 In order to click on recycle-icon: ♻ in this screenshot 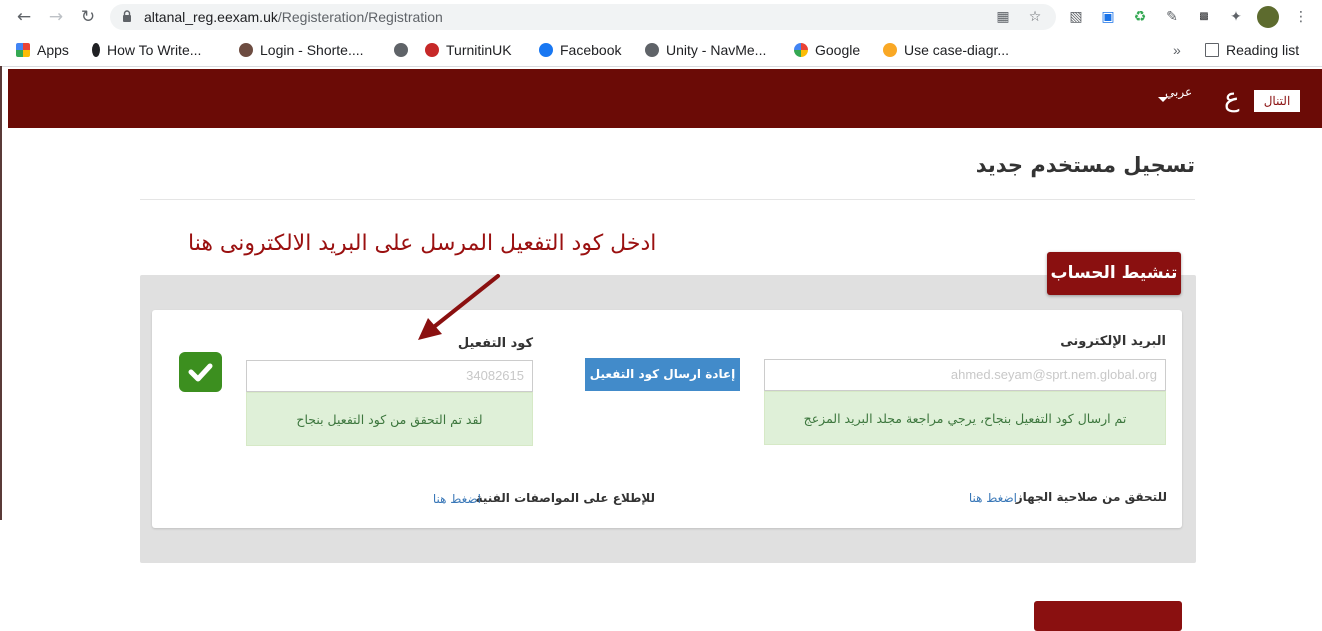, I will do `click(1140, 17)`.